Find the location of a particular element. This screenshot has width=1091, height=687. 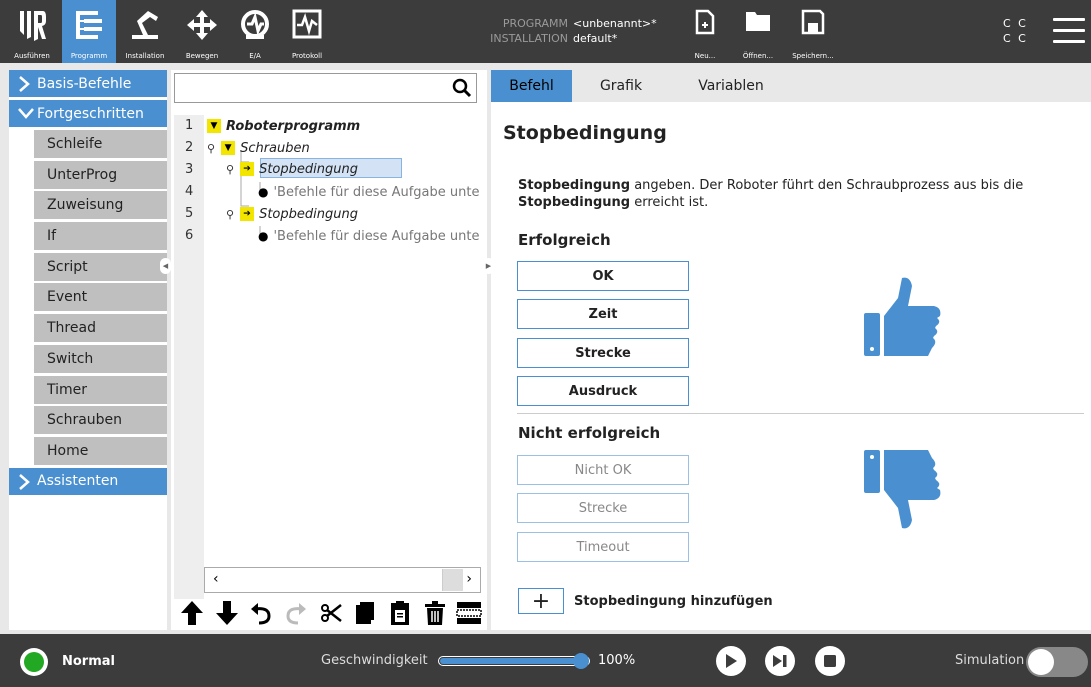

simulation-toggle is located at coordinates (1057, 662).